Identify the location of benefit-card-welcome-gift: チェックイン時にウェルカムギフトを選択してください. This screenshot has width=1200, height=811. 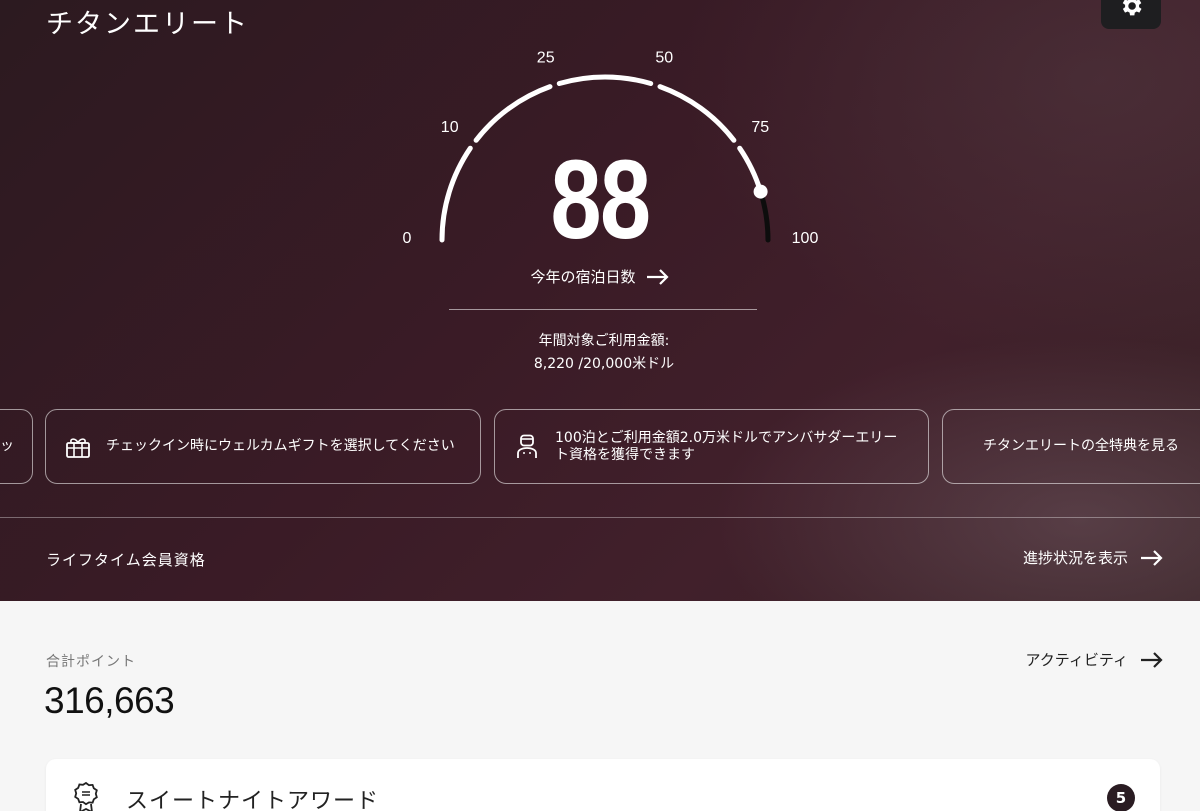
(263, 446).